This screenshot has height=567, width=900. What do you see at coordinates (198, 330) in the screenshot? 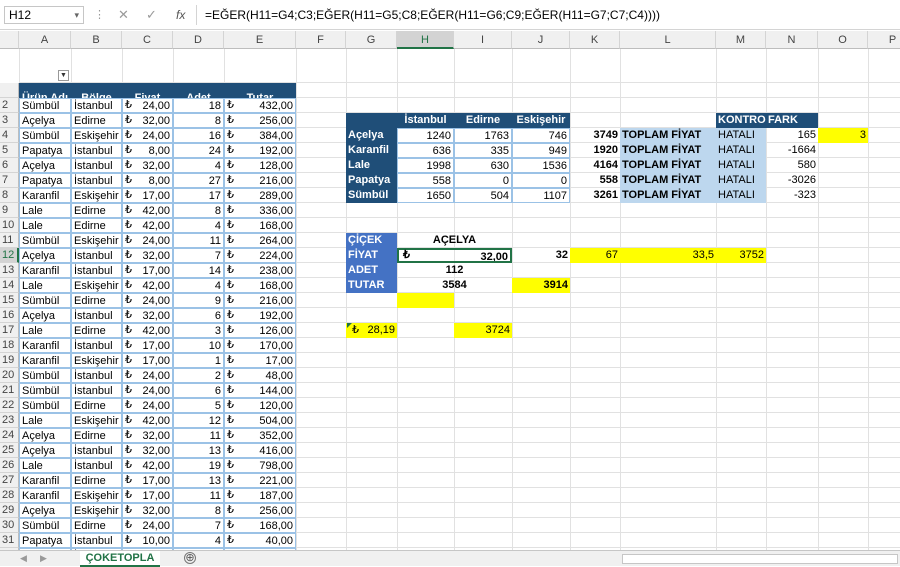
I see `table-cell-adet: 3` at bounding box center [198, 330].